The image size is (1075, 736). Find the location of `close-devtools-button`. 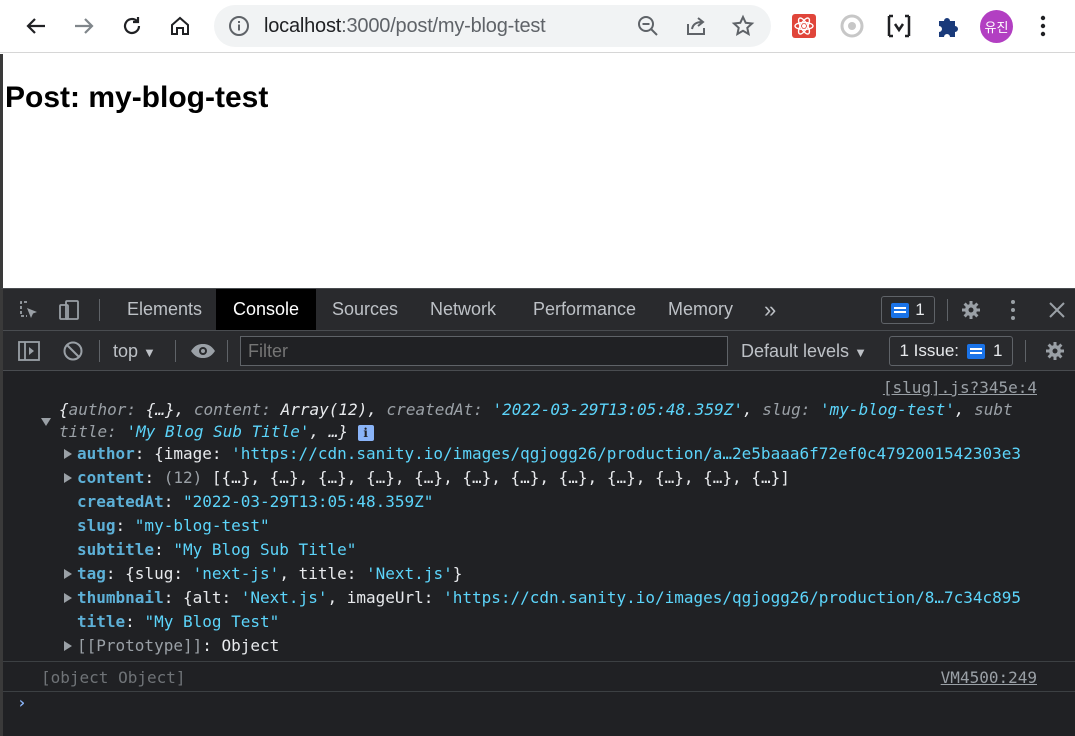

close-devtools-button is located at coordinates (1057, 310).